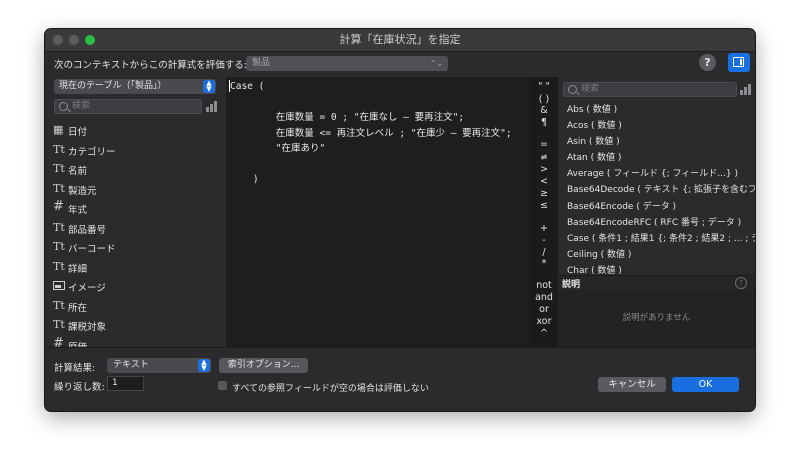 This screenshot has width=800, height=471. What do you see at coordinates (544, 228) in the screenshot?
I see `operator-plus: +` at bounding box center [544, 228].